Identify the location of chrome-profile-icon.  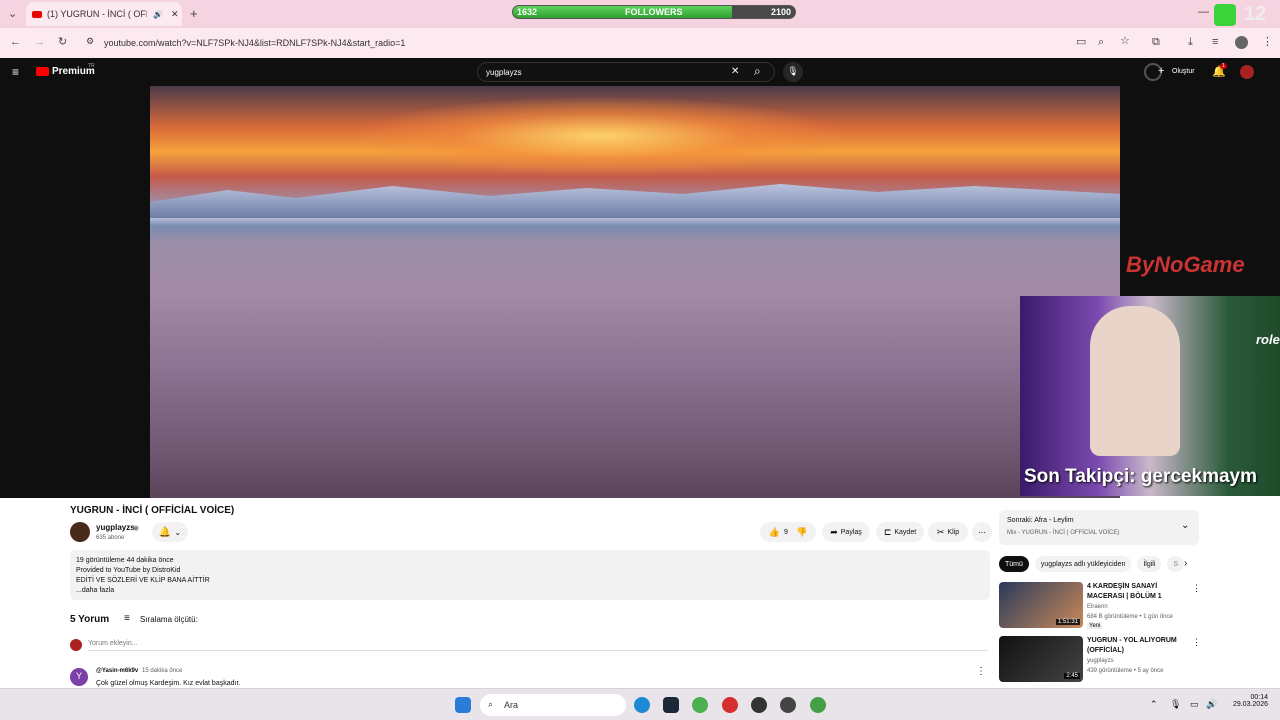
(818, 705).